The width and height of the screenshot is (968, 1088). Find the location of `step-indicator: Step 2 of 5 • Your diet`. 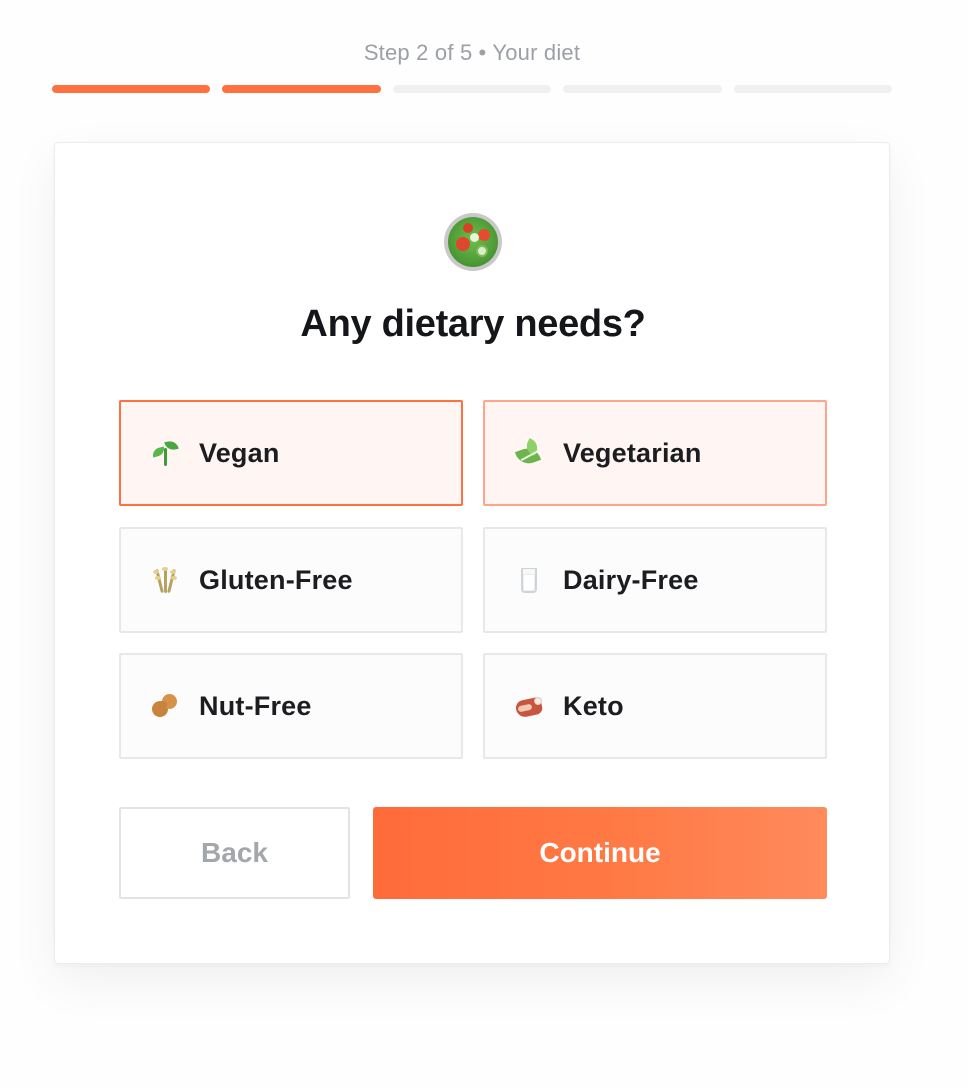

step-indicator: Step 2 of 5 • Your diet is located at coordinates (472, 53).